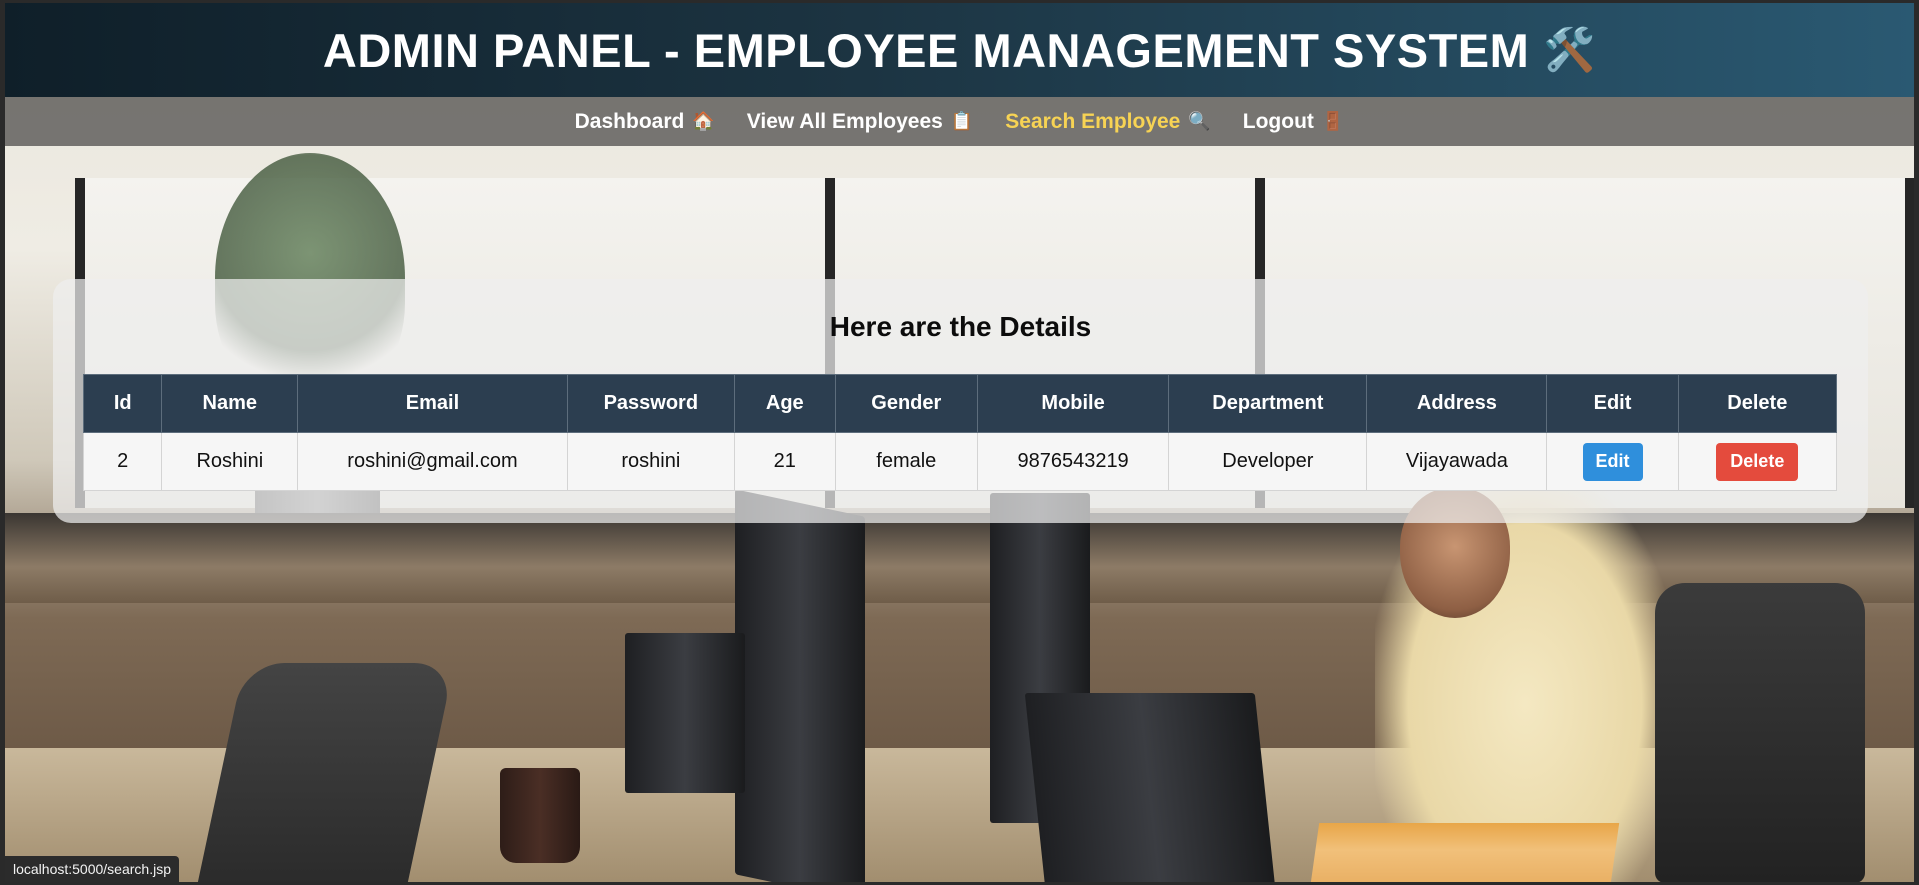  What do you see at coordinates (784, 403) in the screenshot?
I see `column-header-age: Age` at bounding box center [784, 403].